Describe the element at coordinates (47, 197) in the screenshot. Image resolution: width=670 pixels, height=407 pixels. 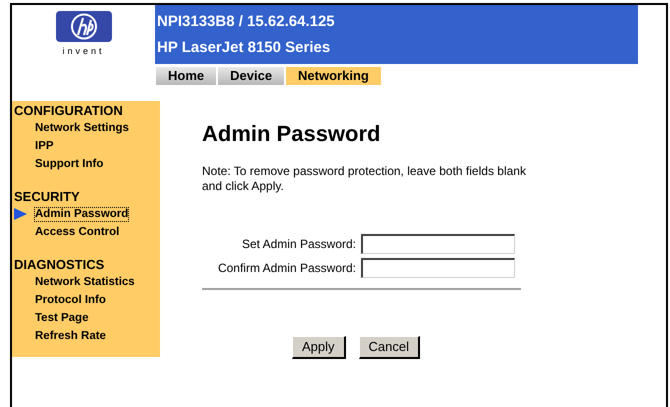
I see `section-heading: SECURITY` at that location.